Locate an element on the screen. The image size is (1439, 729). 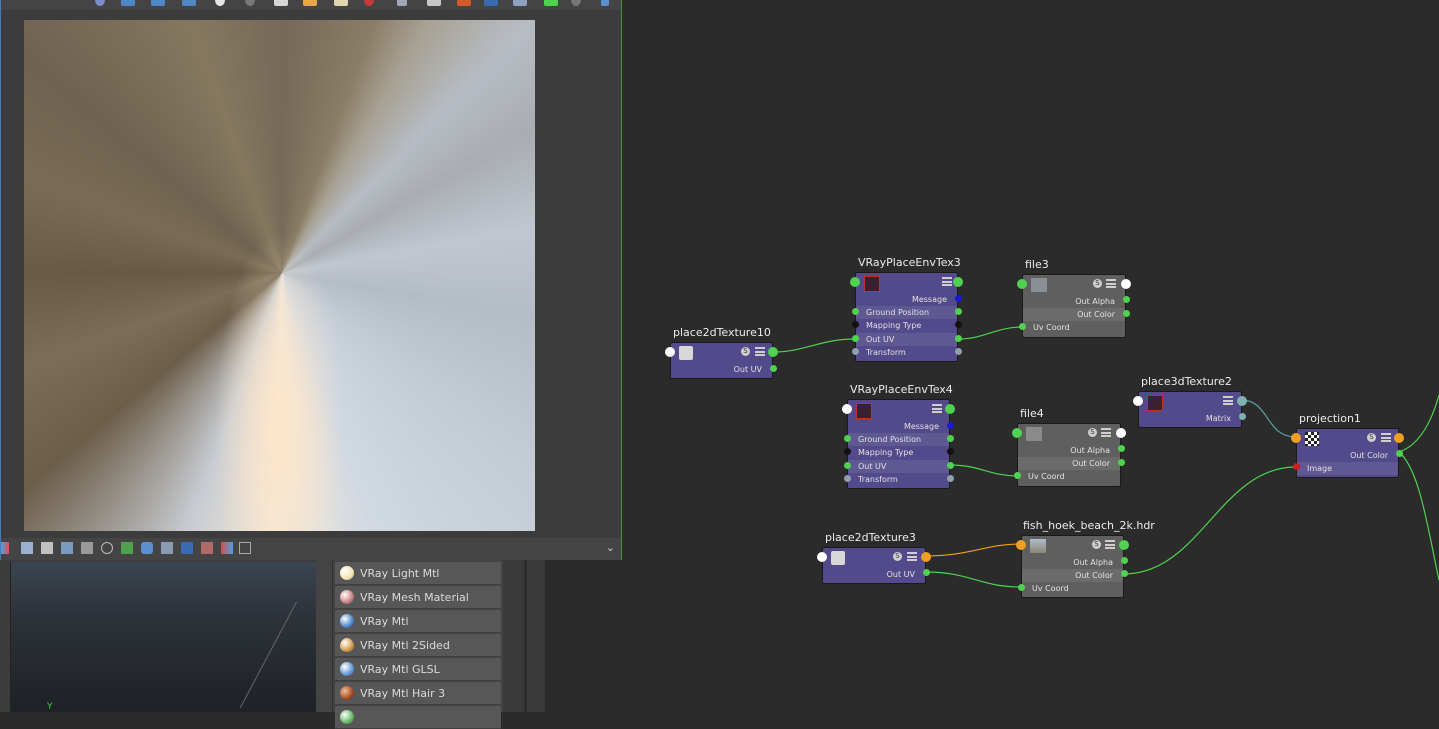
color-correct-icon is located at coordinates (5, 548).